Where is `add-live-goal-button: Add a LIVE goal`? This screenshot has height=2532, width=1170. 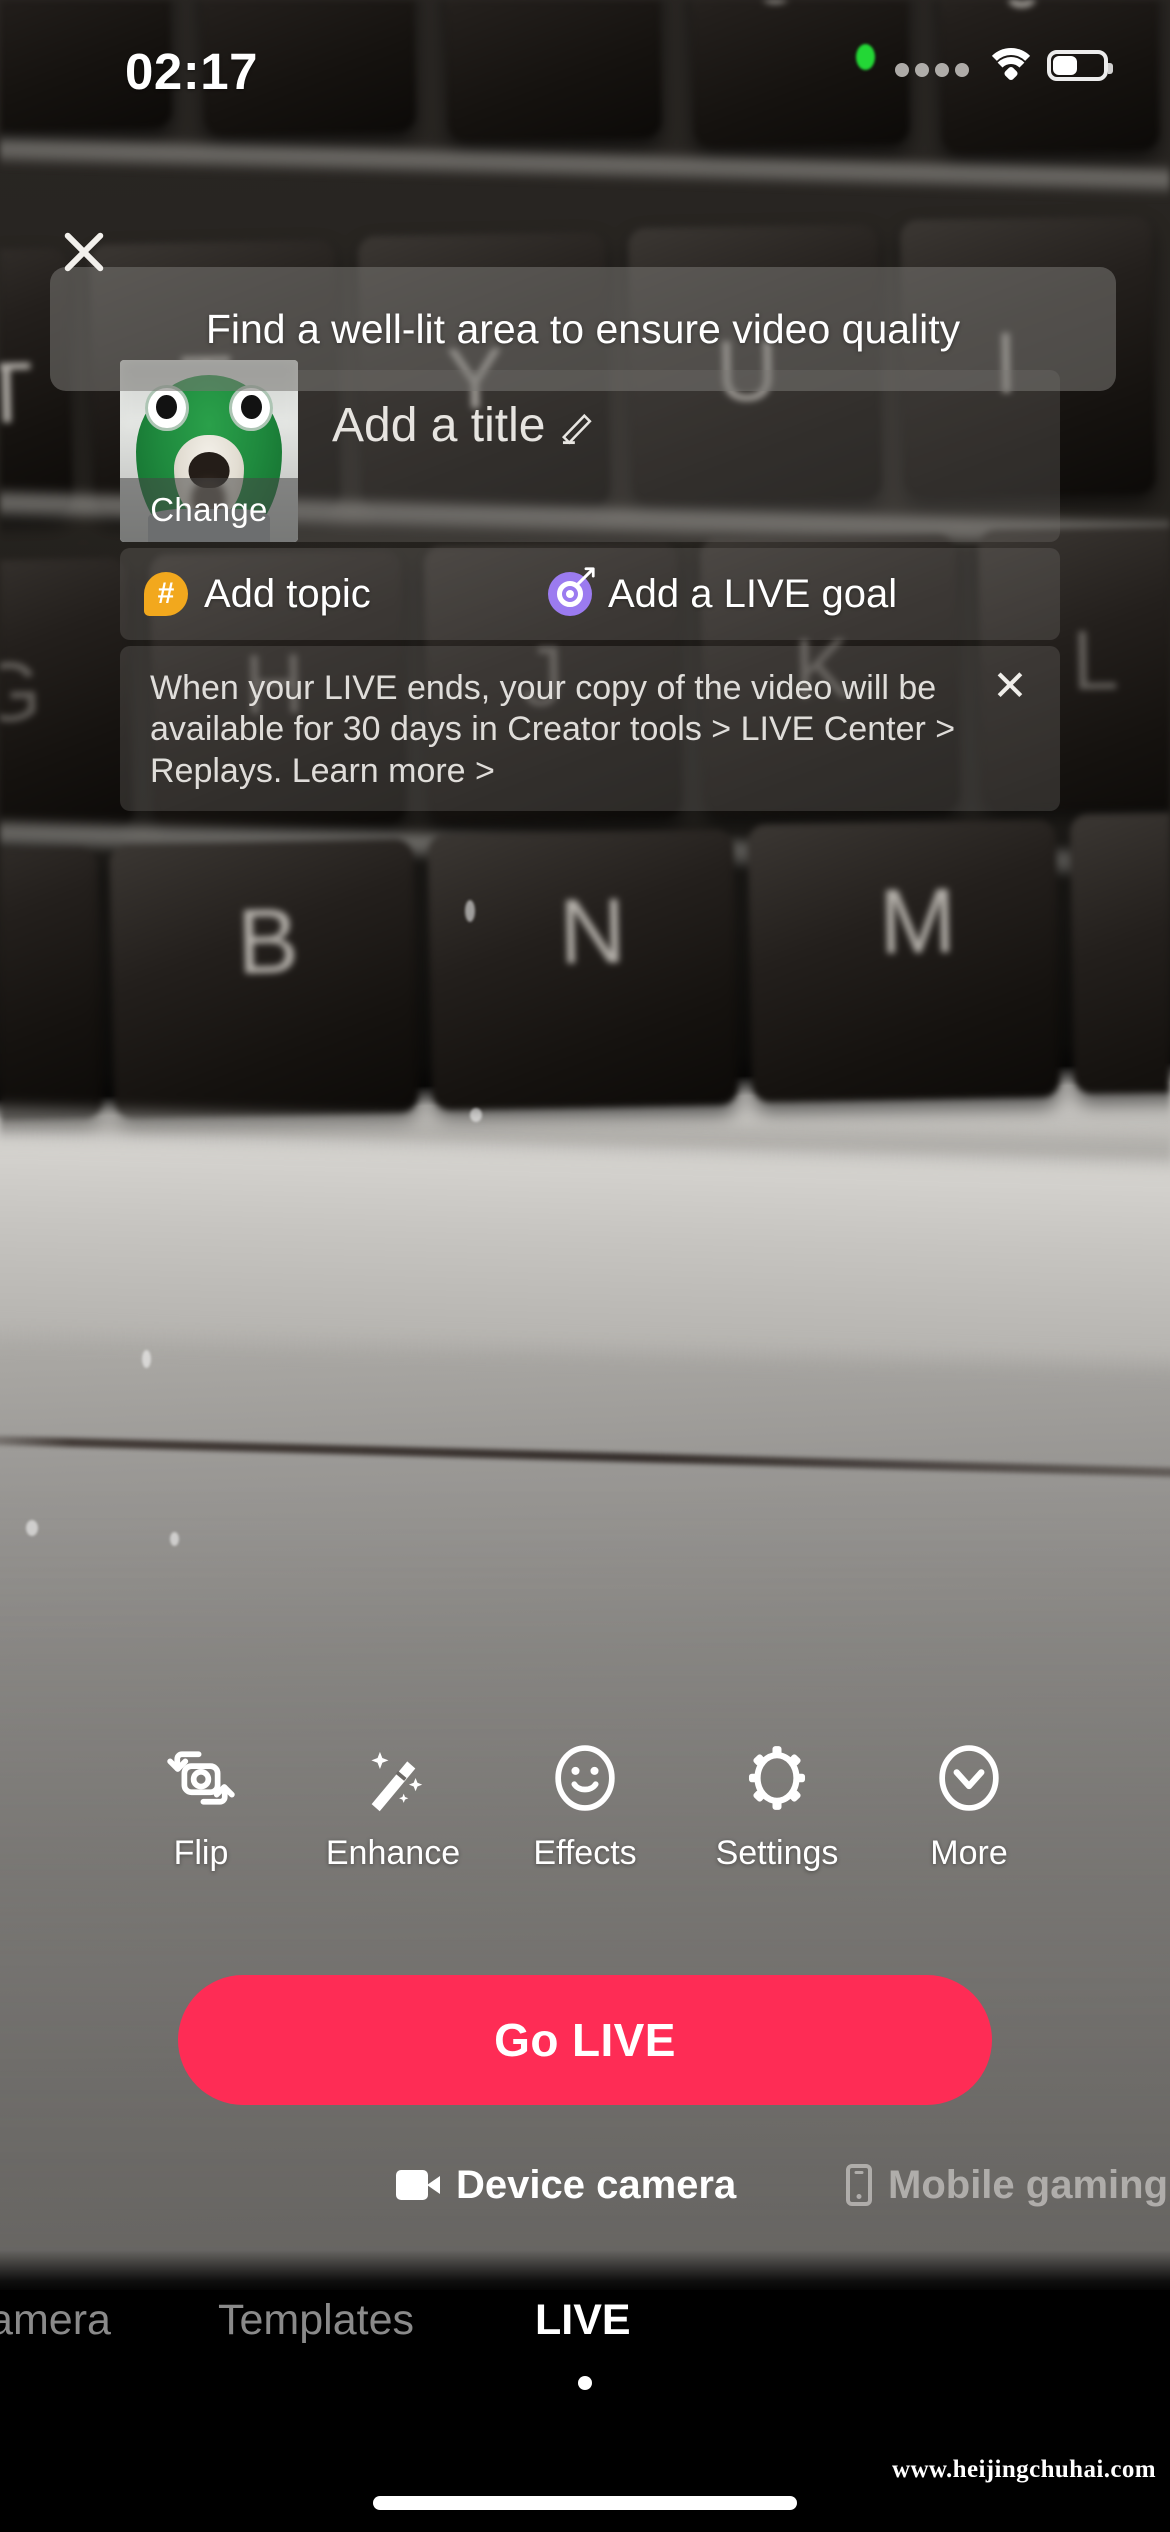
add-live-goal-button: Add a LIVE goal is located at coordinates (722, 594).